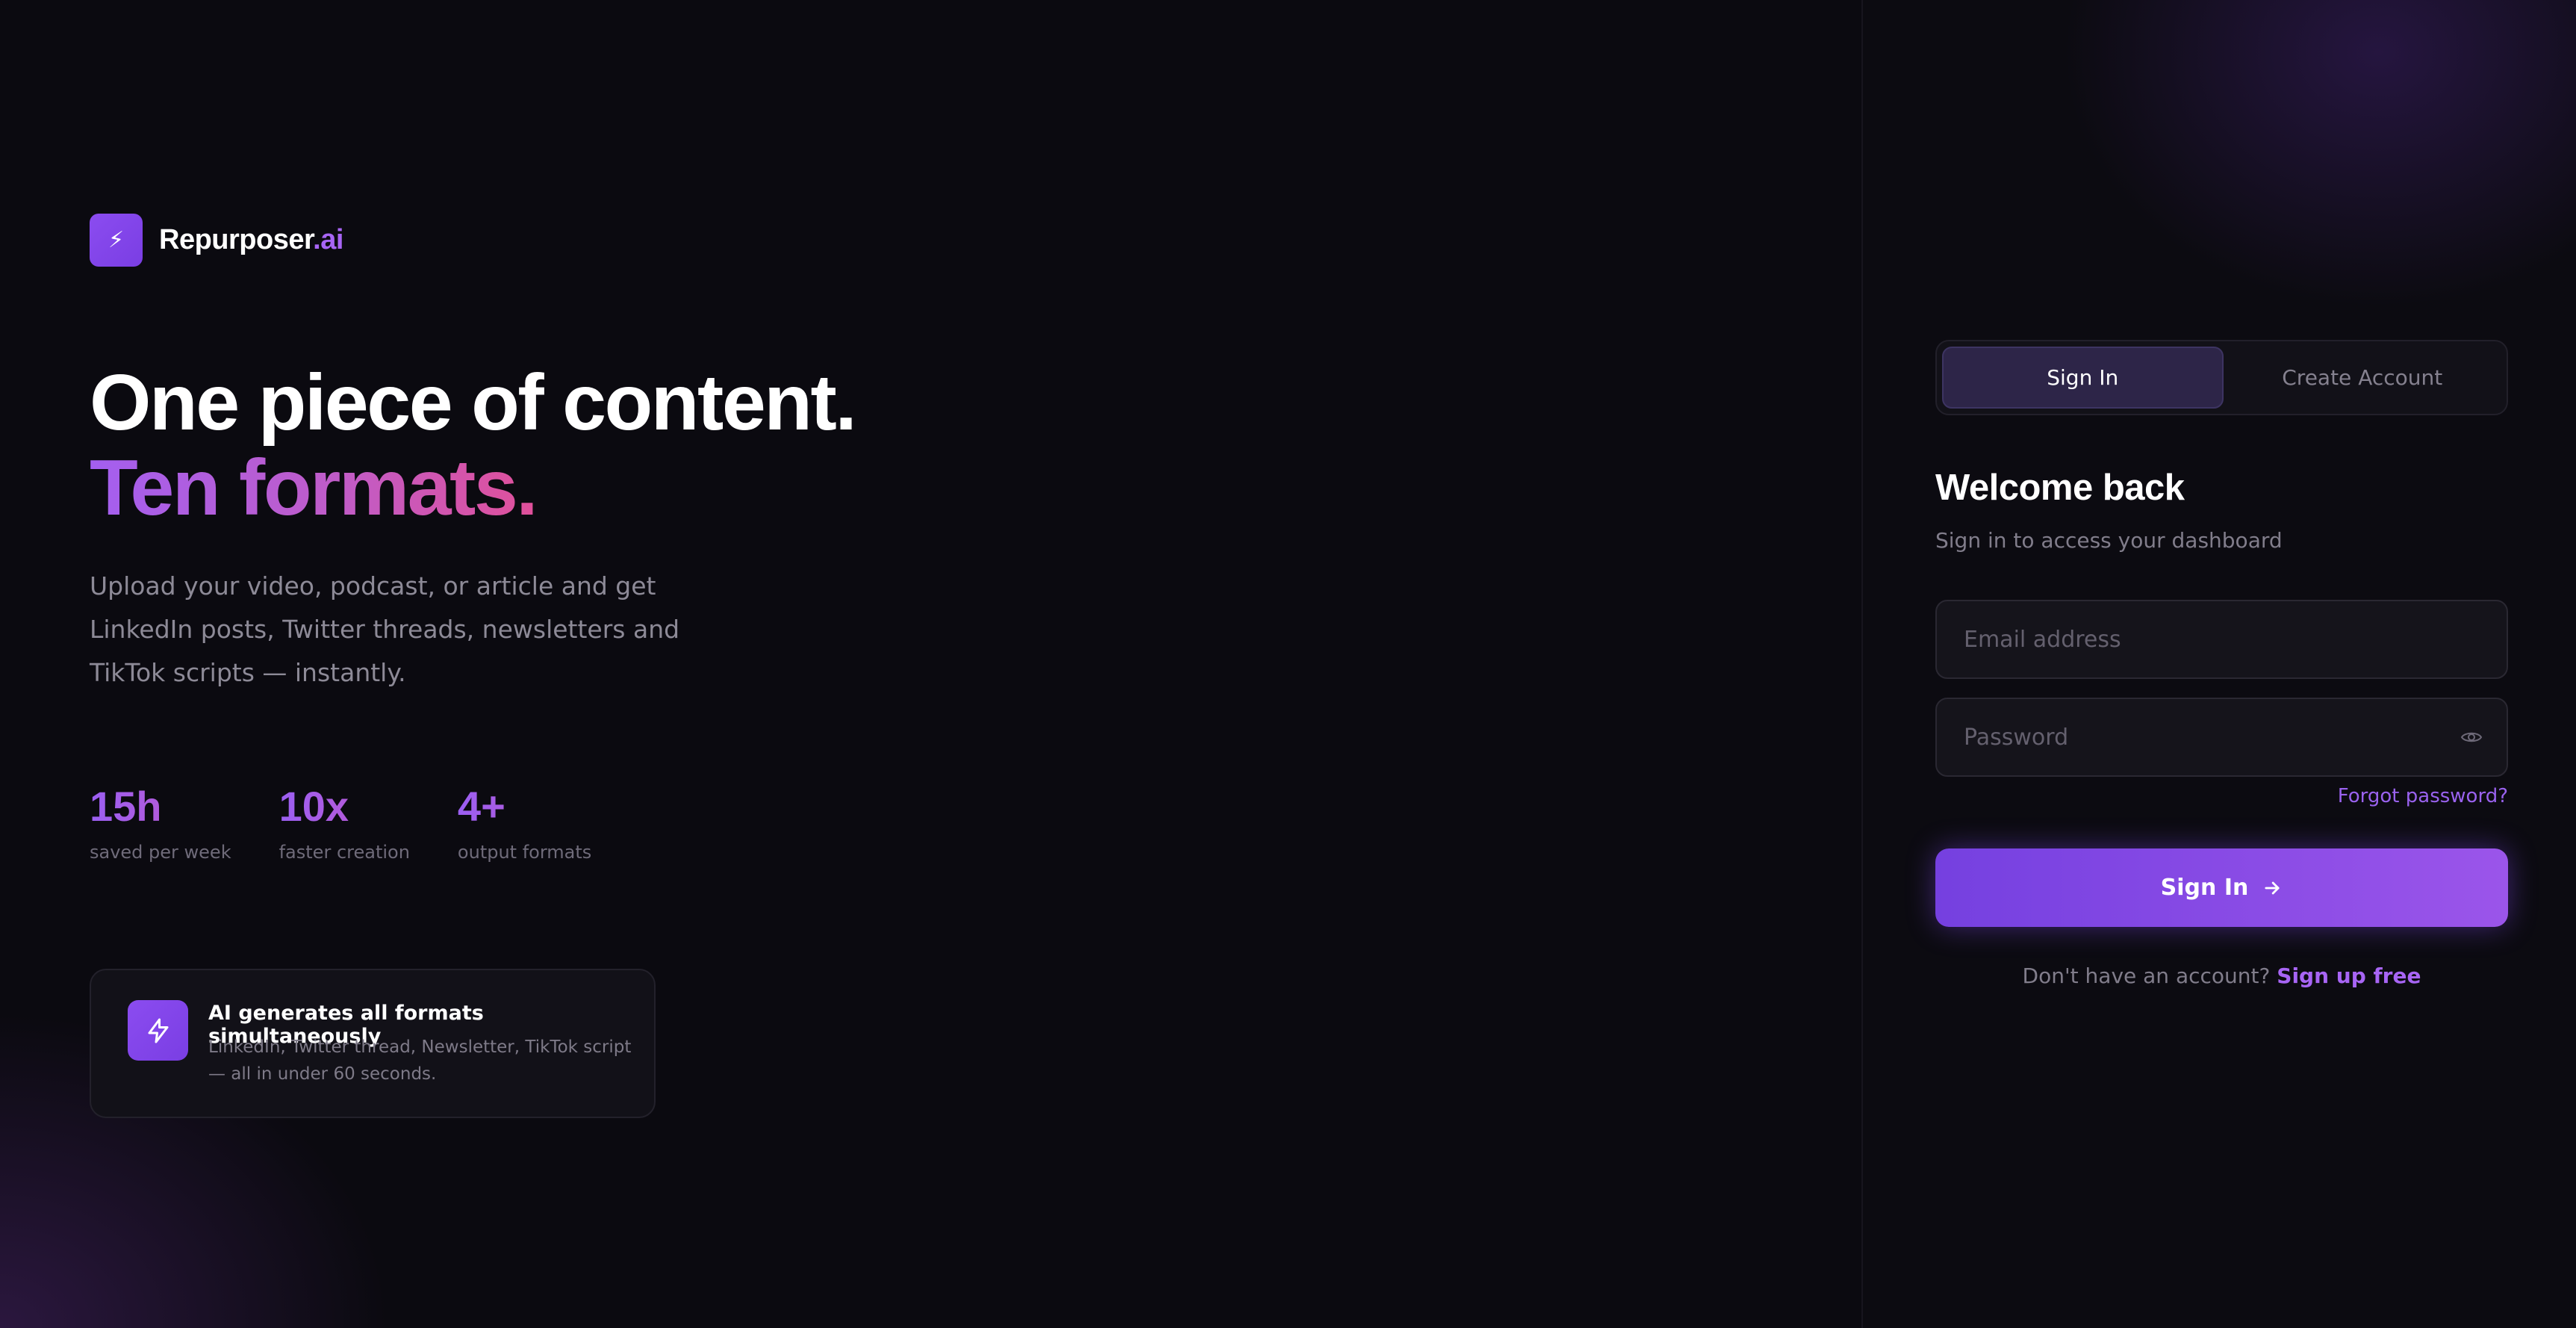 The width and height of the screenshot is (2576, 1328). Describe the element at coordinates (2060, 488) in the screenshot. I see `welcome-heading: Welcome back` at that location.